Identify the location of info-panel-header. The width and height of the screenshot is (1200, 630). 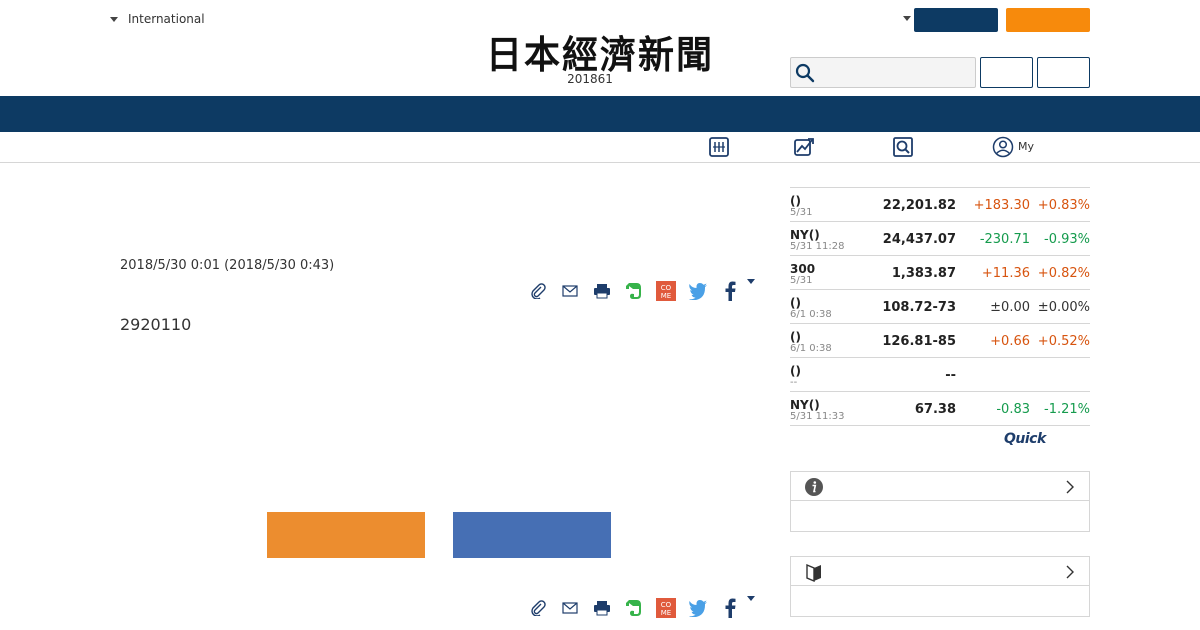
(940, 486).